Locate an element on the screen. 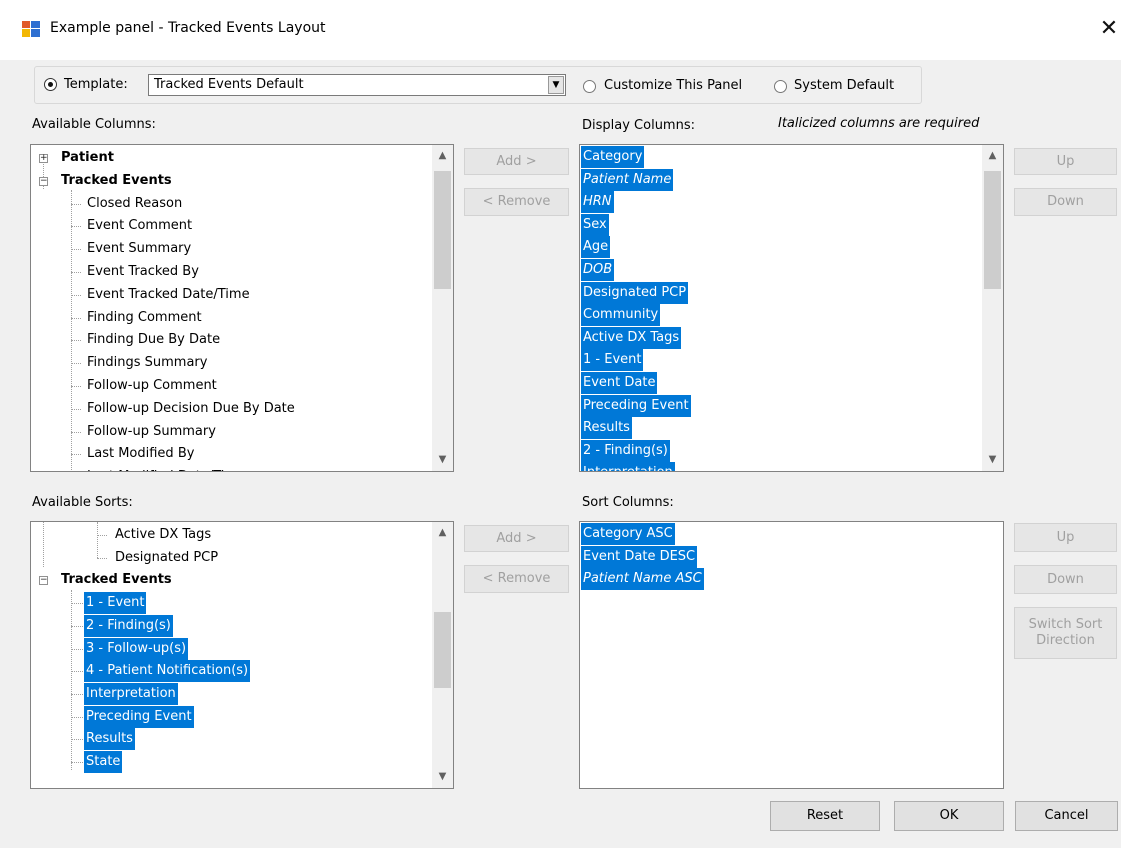  display-columns-scrollbar: ▲ ▼ is located at coordinates (992, 308).